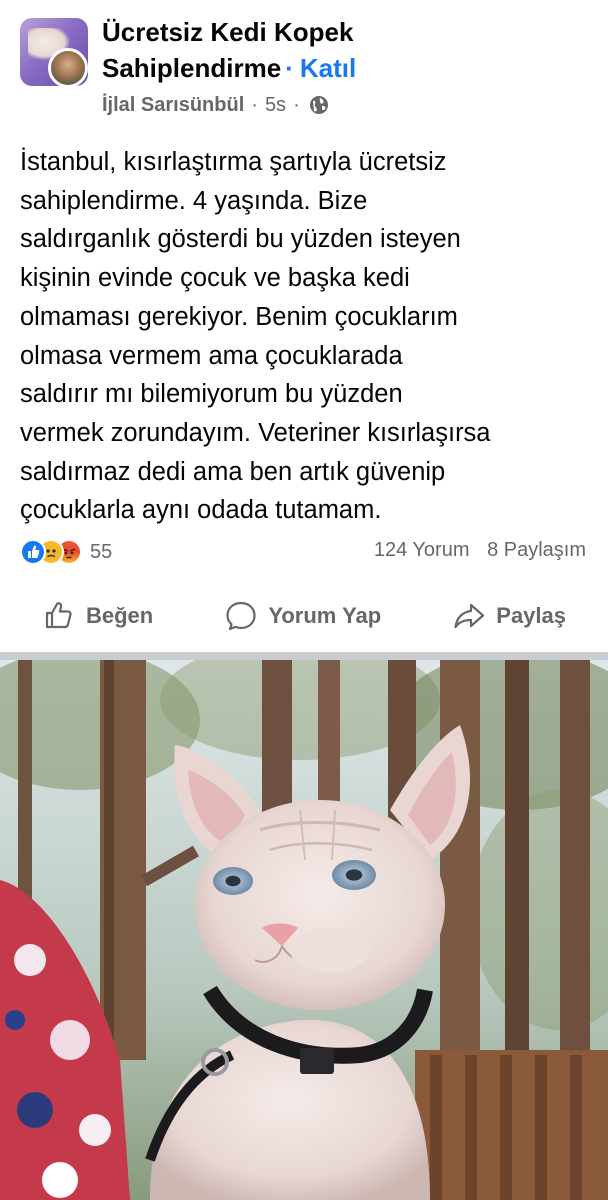 The width and height of the screenshot is (608, 1200). What do you see at coordinates (173, 105) in the screenshot?
I see `author-name: İjlal Sarısünbül` at bounding box center [173, 105].